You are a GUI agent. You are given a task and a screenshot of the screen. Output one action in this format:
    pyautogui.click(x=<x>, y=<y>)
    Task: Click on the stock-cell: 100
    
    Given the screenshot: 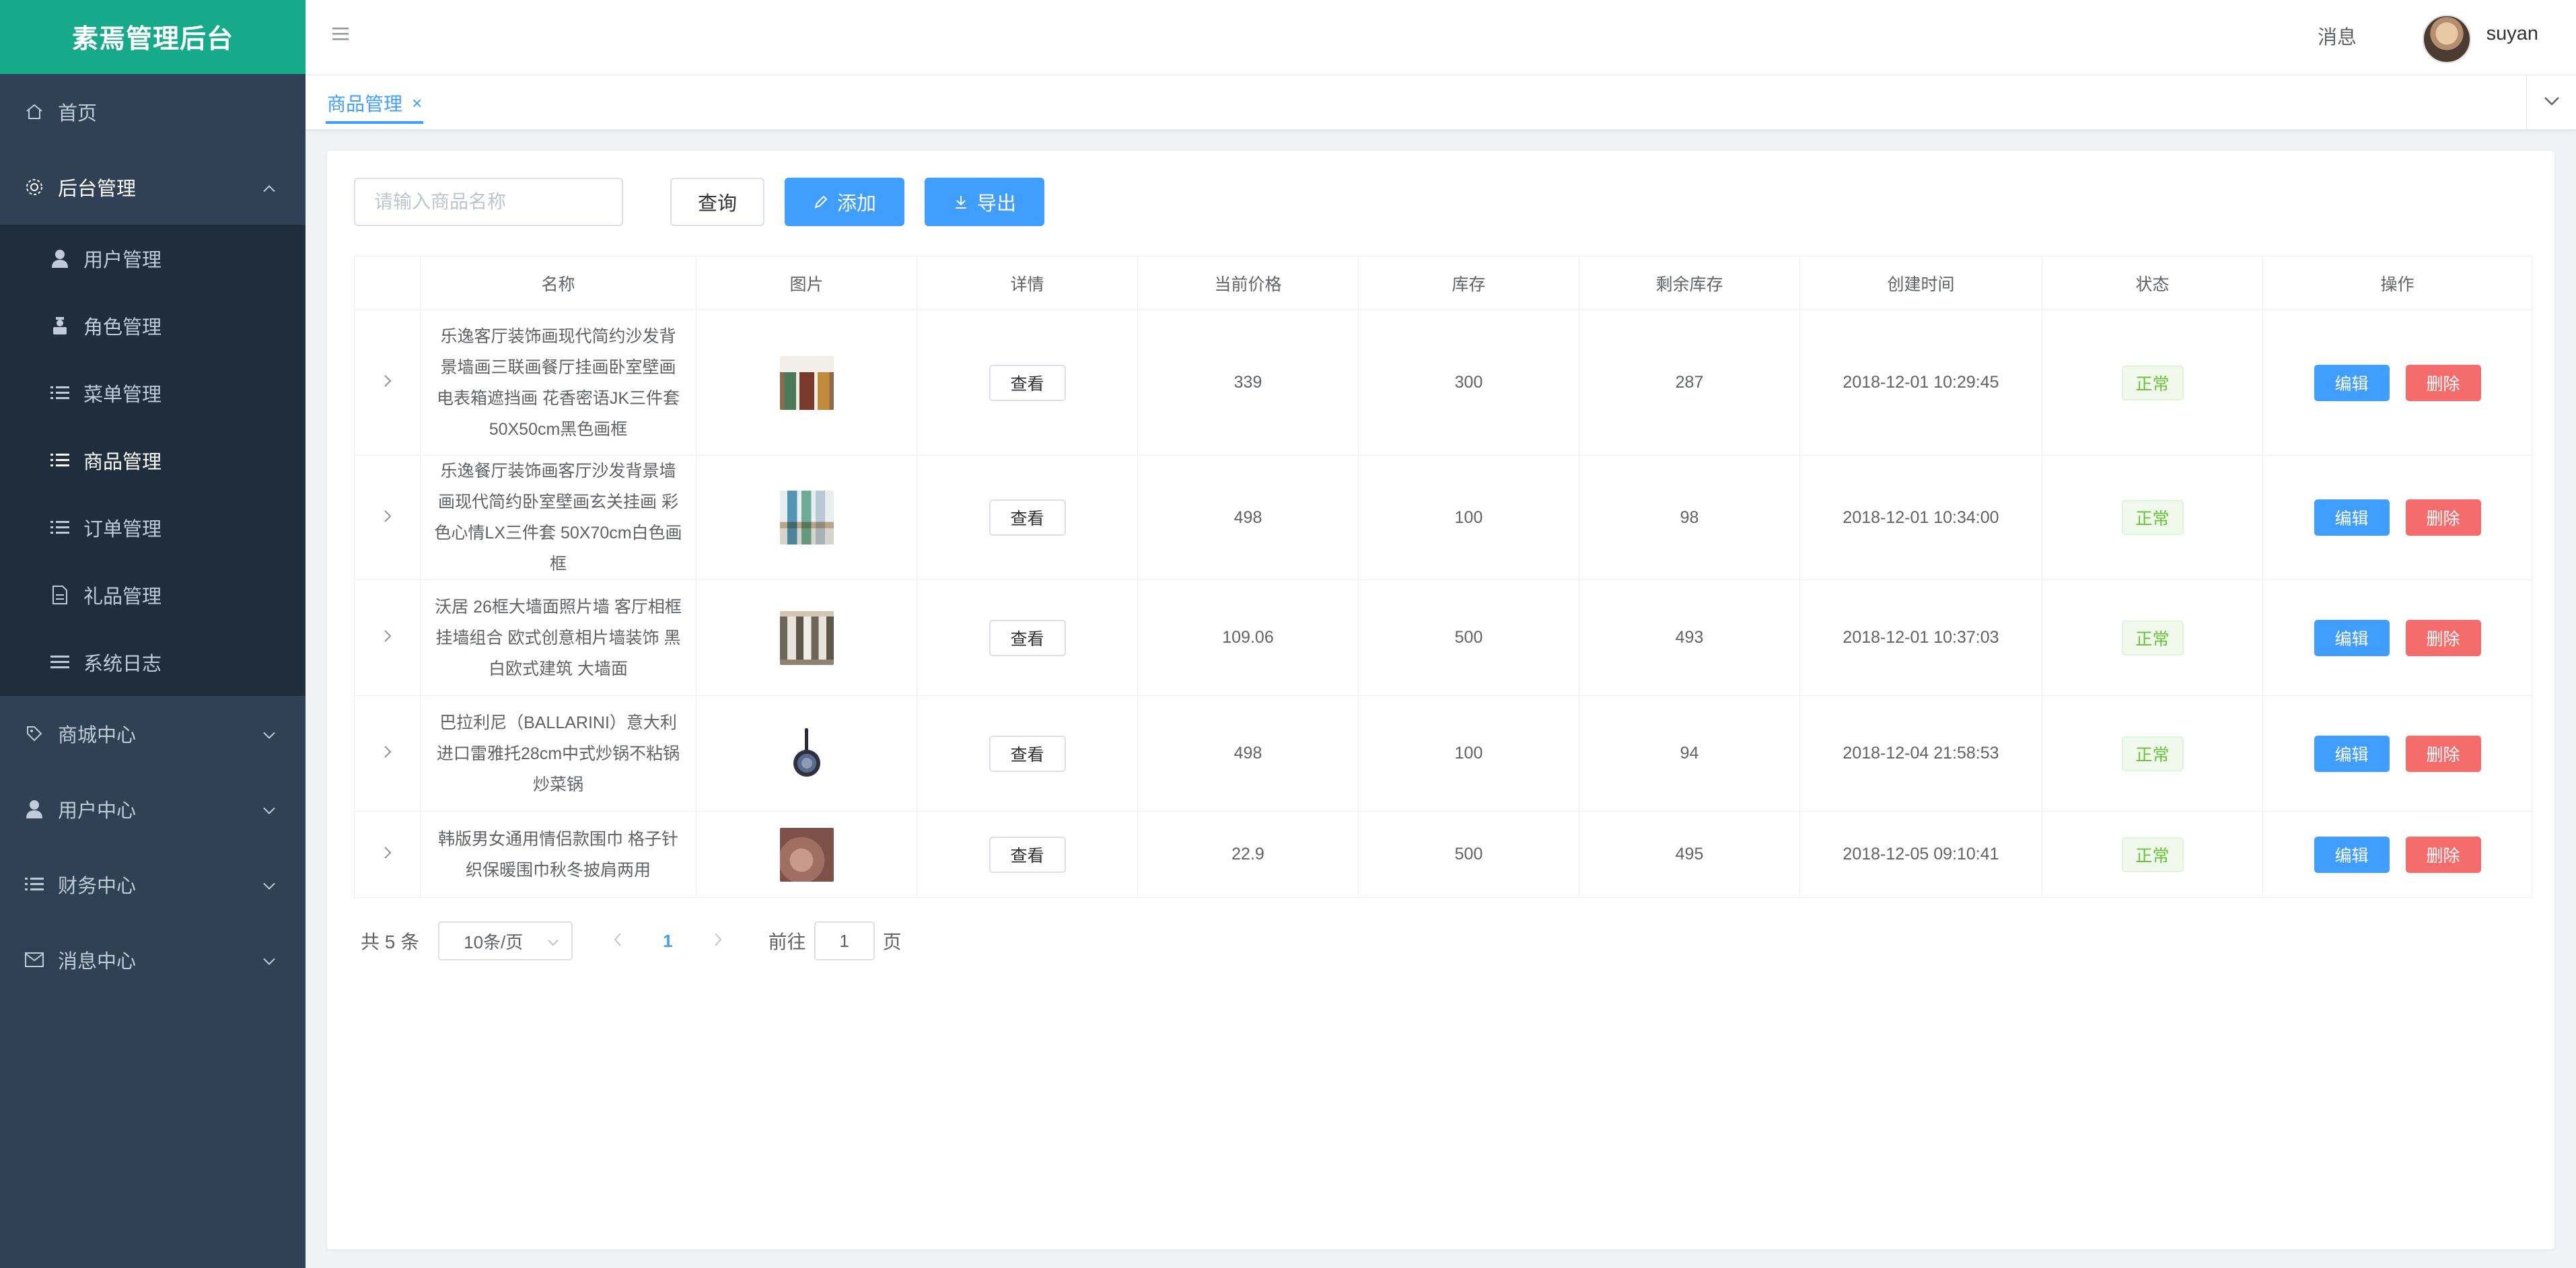 What is the action you would take?
    pyautogui.click(x=1468, y=517)
    